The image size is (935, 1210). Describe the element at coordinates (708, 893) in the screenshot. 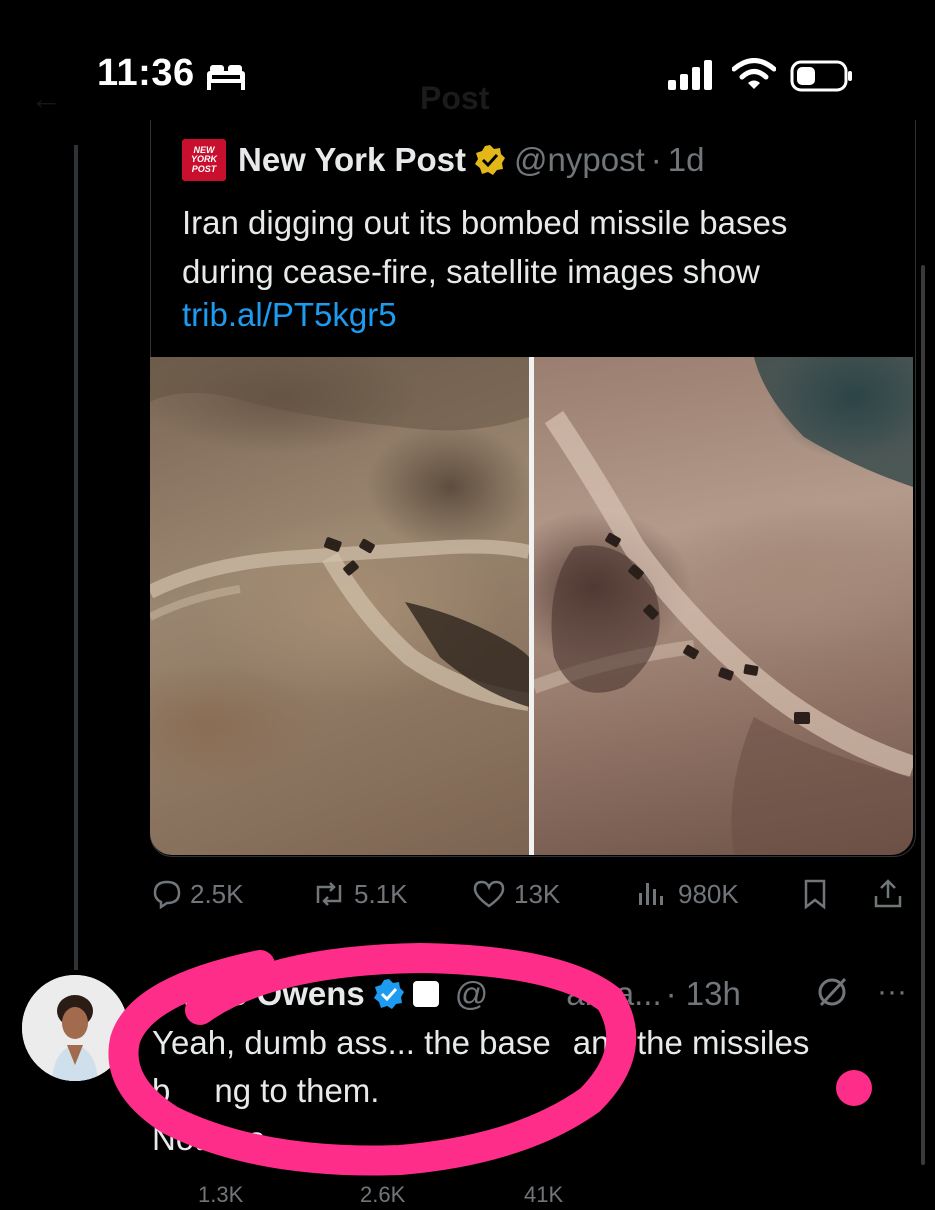

I see `views-count: 980K` at that location.